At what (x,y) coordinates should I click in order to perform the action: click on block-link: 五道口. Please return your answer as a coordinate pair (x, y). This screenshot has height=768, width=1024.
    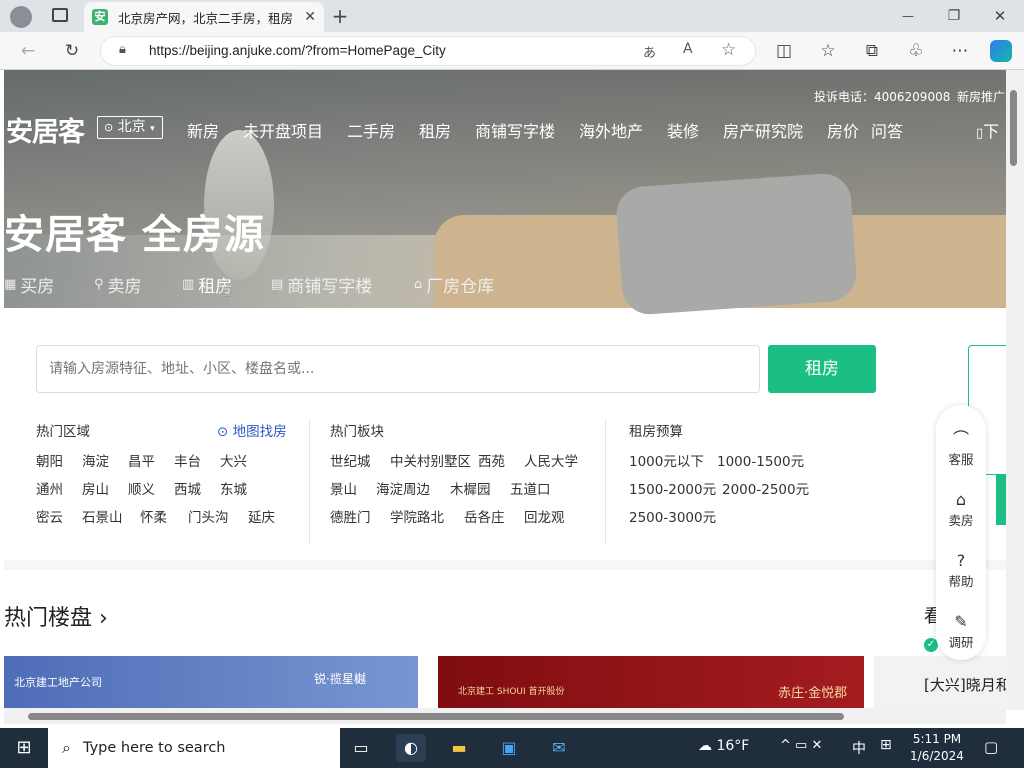
    Looking at the image, I should click on (530, 488).